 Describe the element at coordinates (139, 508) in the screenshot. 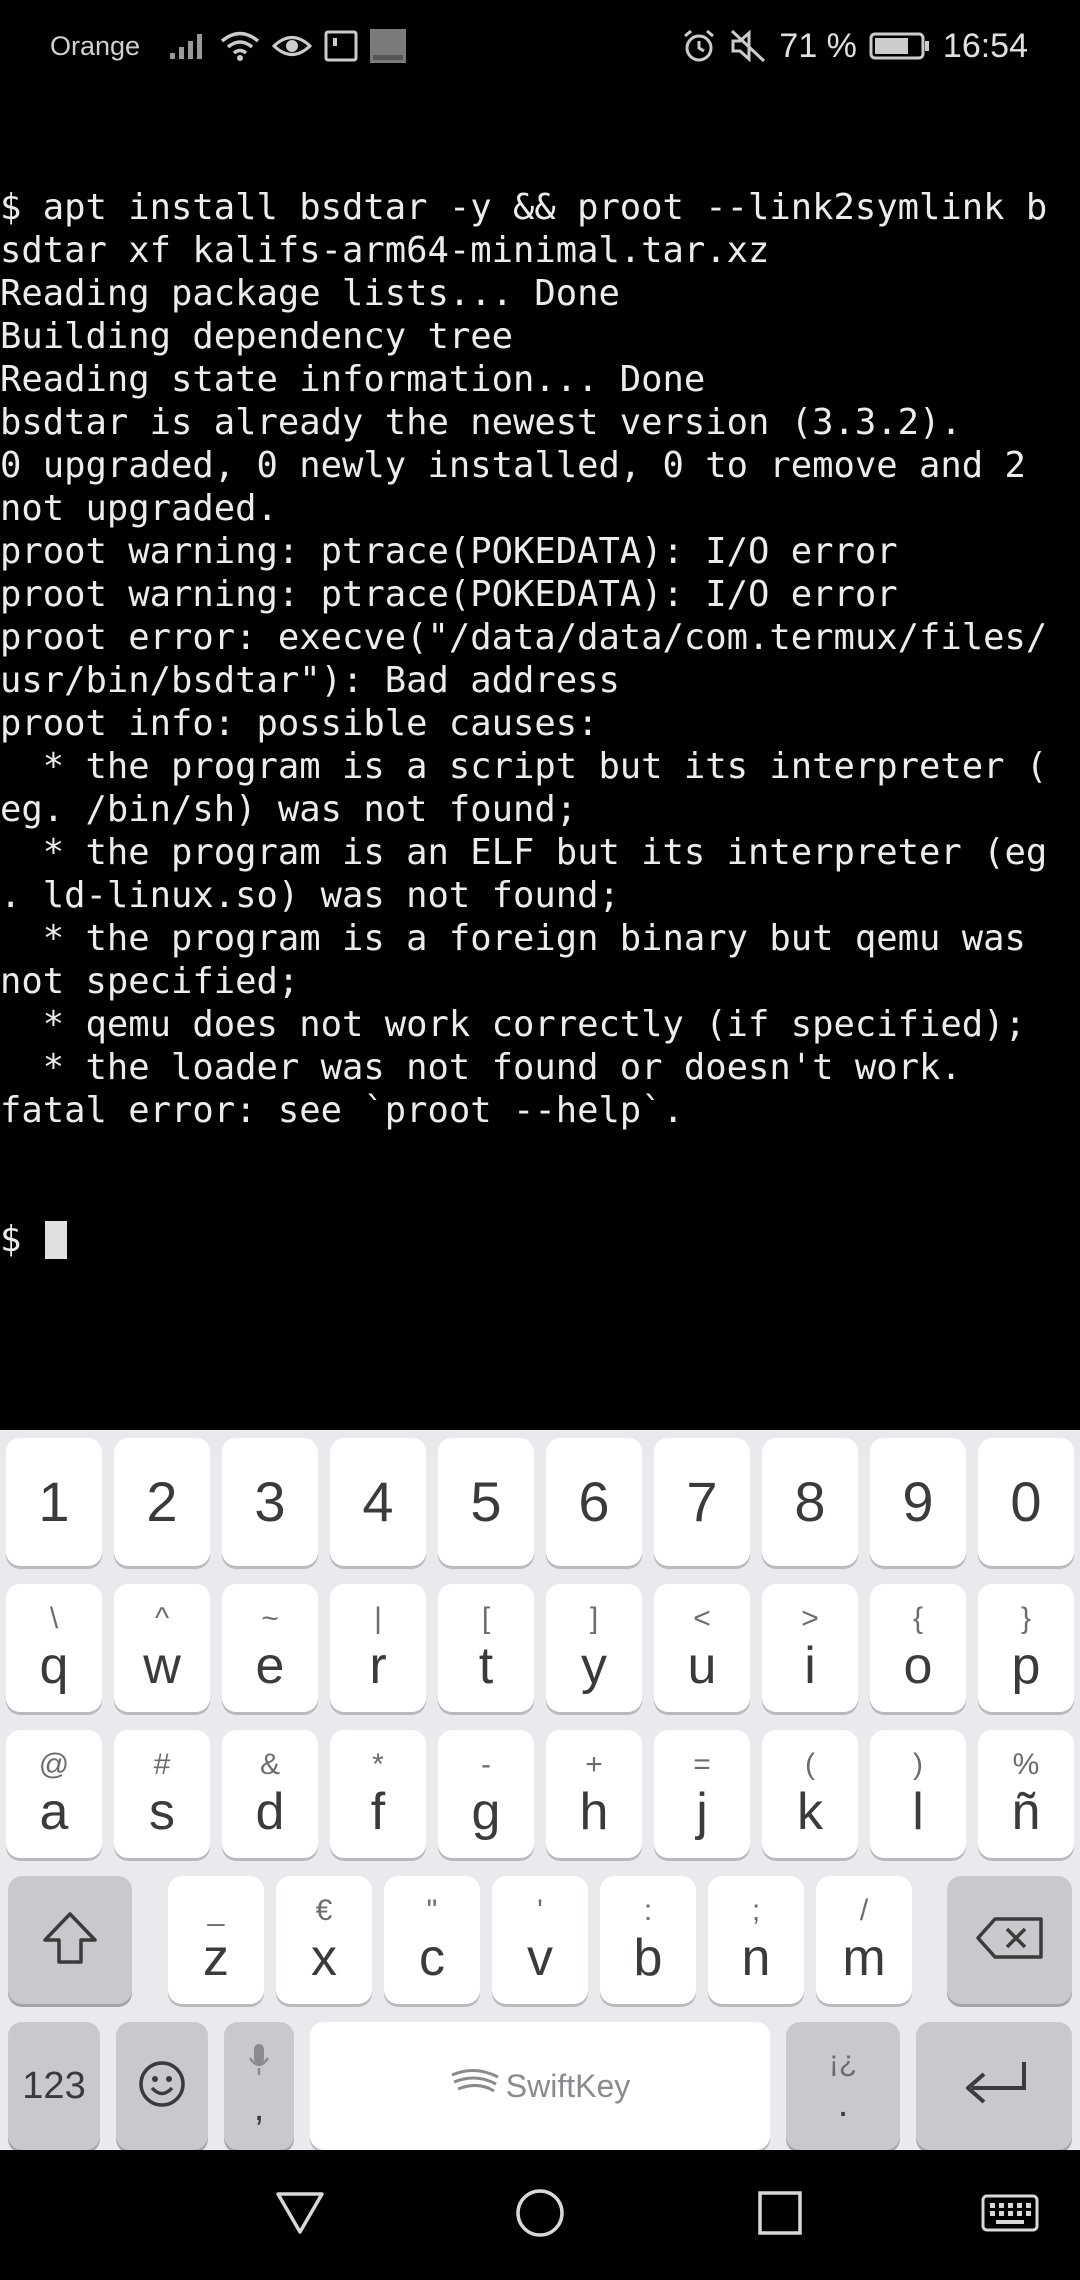

I see `terminal-line: not upgraded.` at that location.